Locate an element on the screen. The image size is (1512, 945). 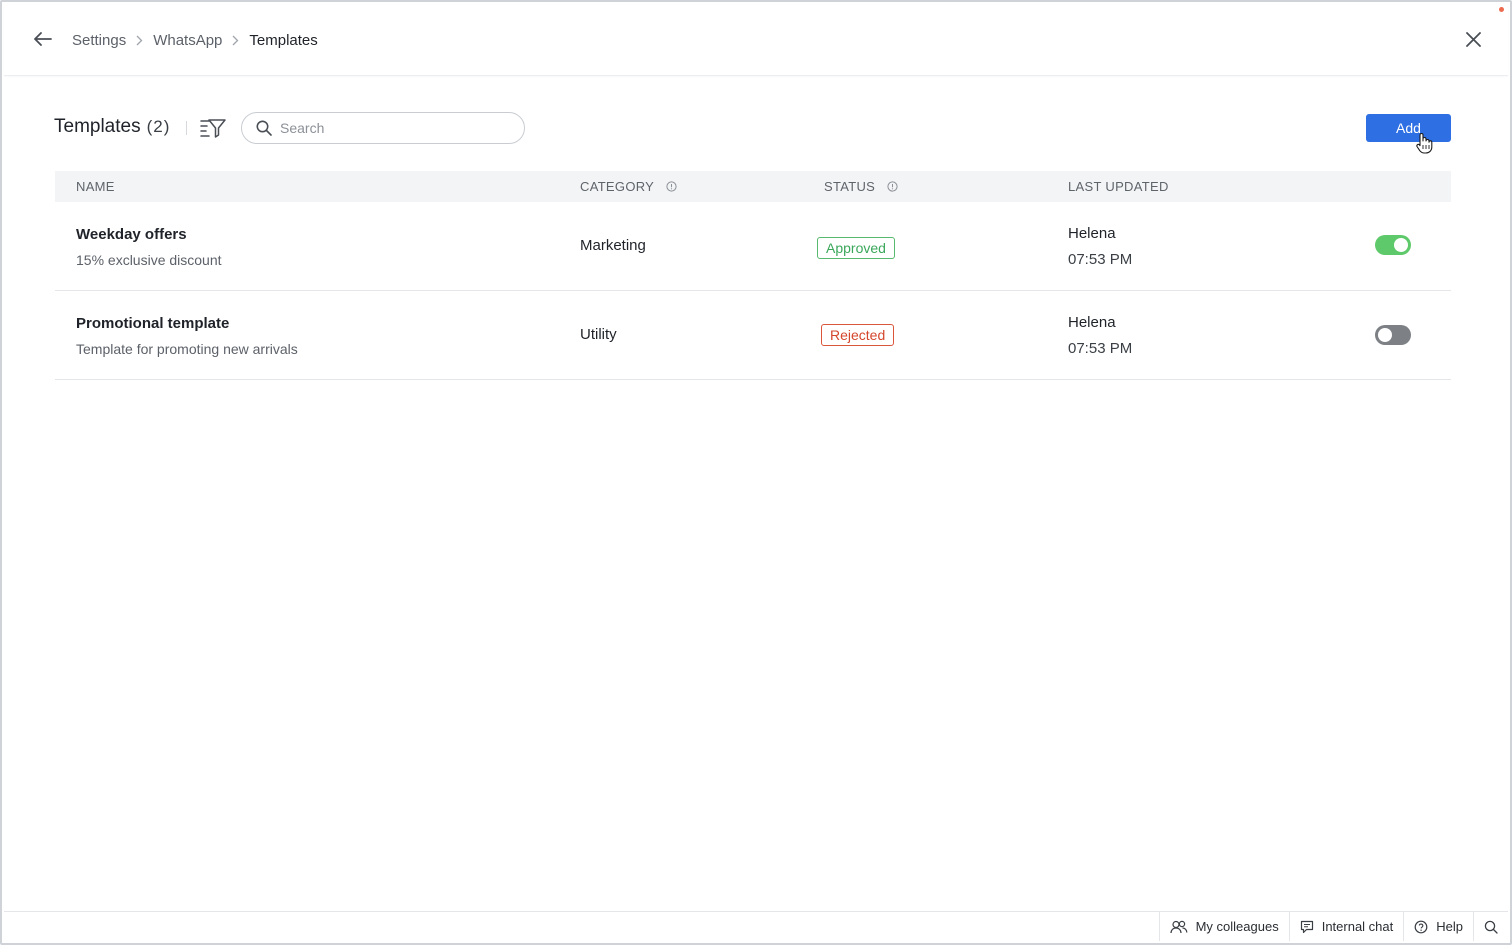
page-title-text: Templates is located at coordinates (97, 126).